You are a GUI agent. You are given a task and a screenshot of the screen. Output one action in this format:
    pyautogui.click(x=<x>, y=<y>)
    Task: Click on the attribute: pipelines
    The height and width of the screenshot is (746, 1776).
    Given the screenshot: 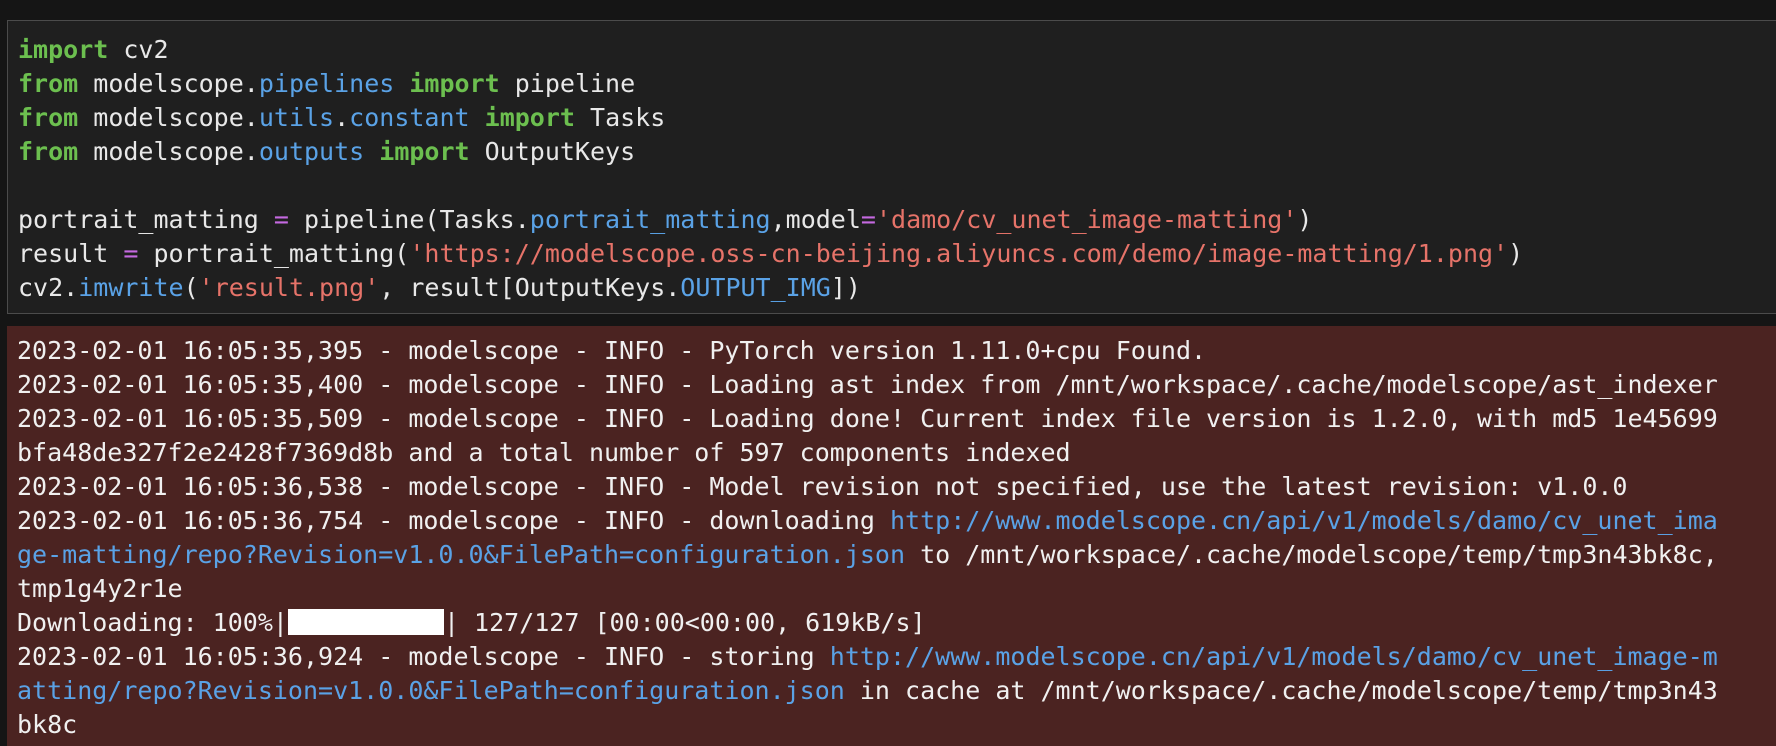 What is the action you would take?
    pyautogui.click(x=326, y=83)
    